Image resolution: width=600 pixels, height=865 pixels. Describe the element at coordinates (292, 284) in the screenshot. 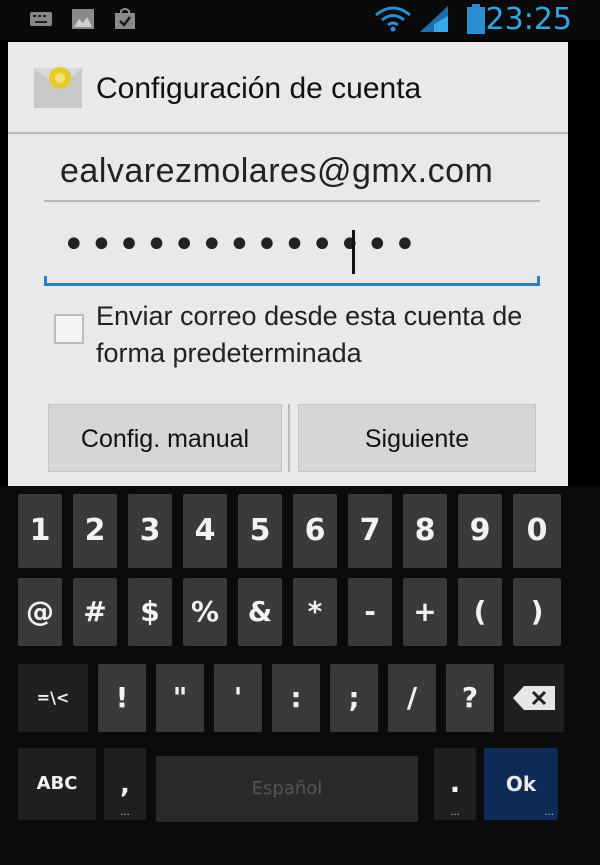

I see `password-underline` at that location.